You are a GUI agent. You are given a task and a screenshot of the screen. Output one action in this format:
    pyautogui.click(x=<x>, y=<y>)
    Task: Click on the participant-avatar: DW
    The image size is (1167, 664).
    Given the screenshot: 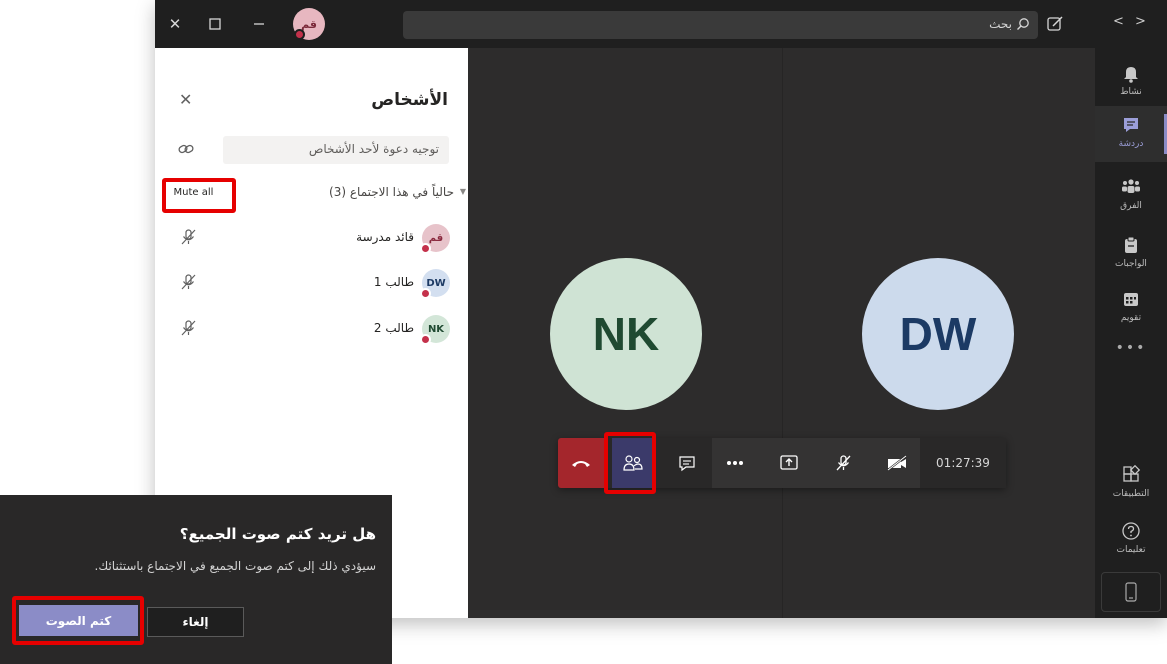 What is the action you would take?
    pyautogui.click(x=435, y=284)
    